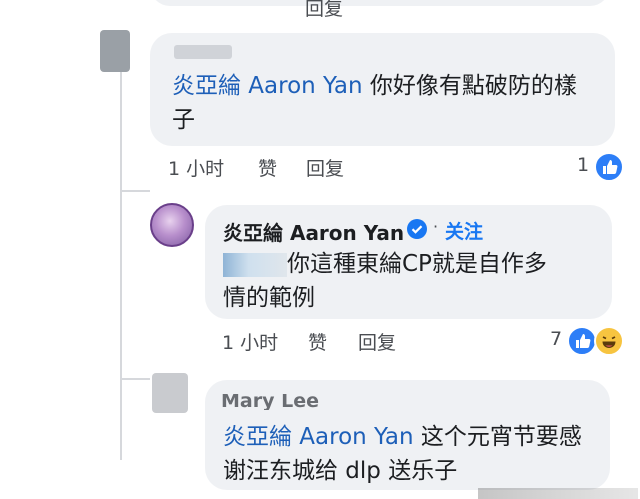 Image resolution: width=640 pixels, height=499 pixels. What do you see at coordinates (340, 471) in the screenshot?
I see `comment-text-line2: 谢汪东城给 dlp 送乐子` at bounding box center [340, 471].